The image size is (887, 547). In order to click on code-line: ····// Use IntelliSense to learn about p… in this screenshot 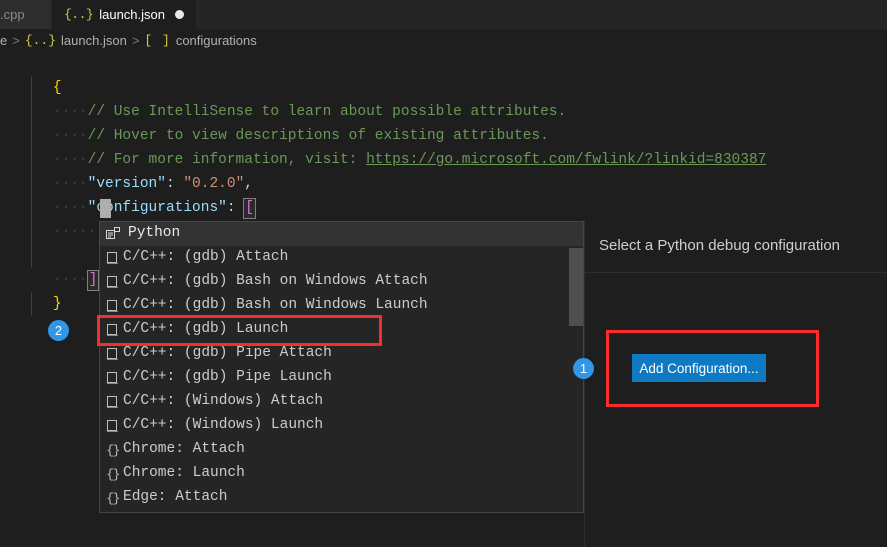, I will do `click(292, 98)`.